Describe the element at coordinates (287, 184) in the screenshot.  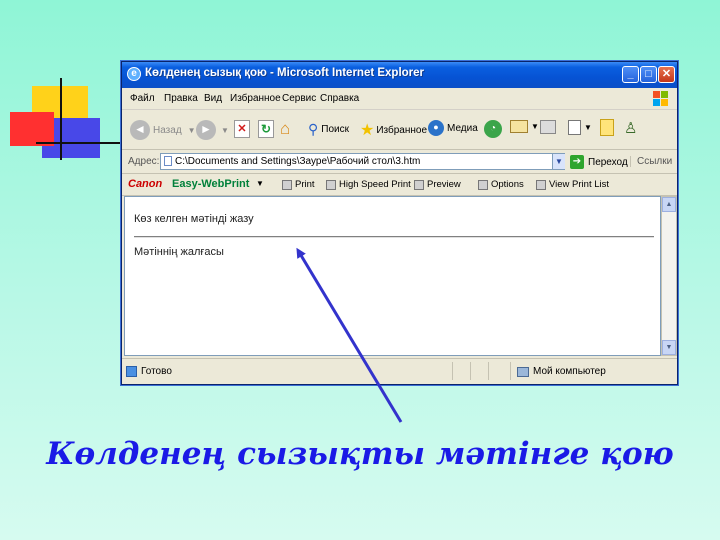
I see `print-icon` at that location.